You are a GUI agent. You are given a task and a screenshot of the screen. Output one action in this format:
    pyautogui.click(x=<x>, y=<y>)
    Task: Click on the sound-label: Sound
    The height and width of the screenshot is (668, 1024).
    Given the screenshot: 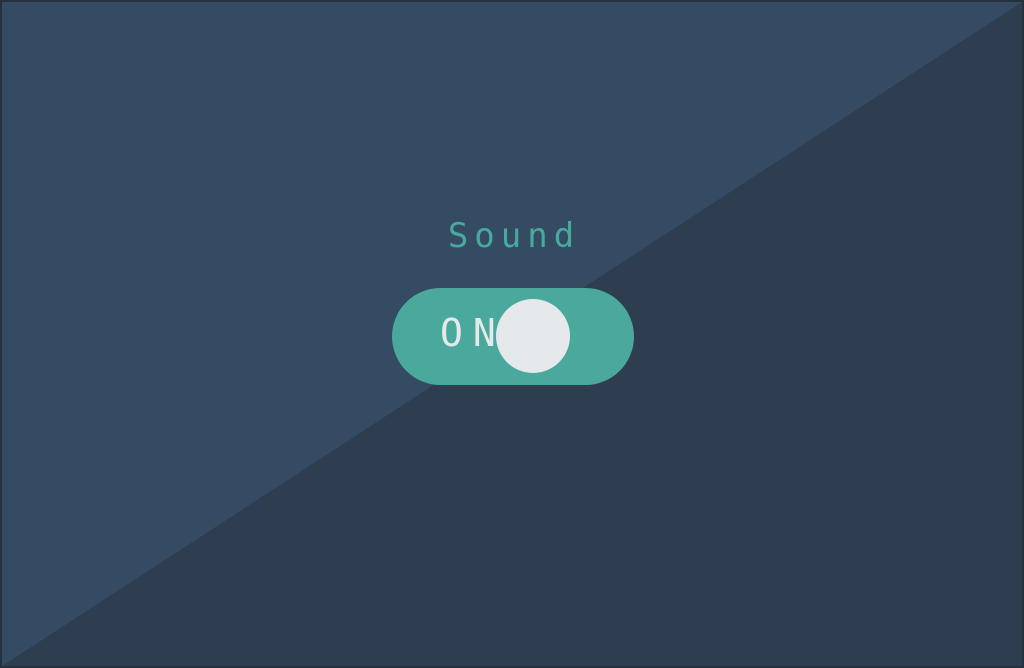 What is the action you would take?
    pyautogui.click(x=514, y=236)
    